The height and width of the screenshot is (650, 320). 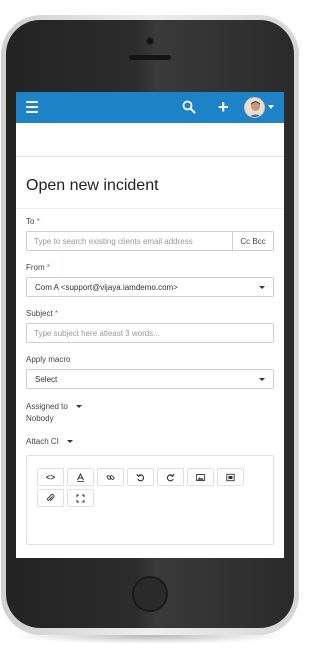 What do you see at coordinates (140, 477) in the screenshot?
I see `undo-icon` at bounding box center [140, 477].